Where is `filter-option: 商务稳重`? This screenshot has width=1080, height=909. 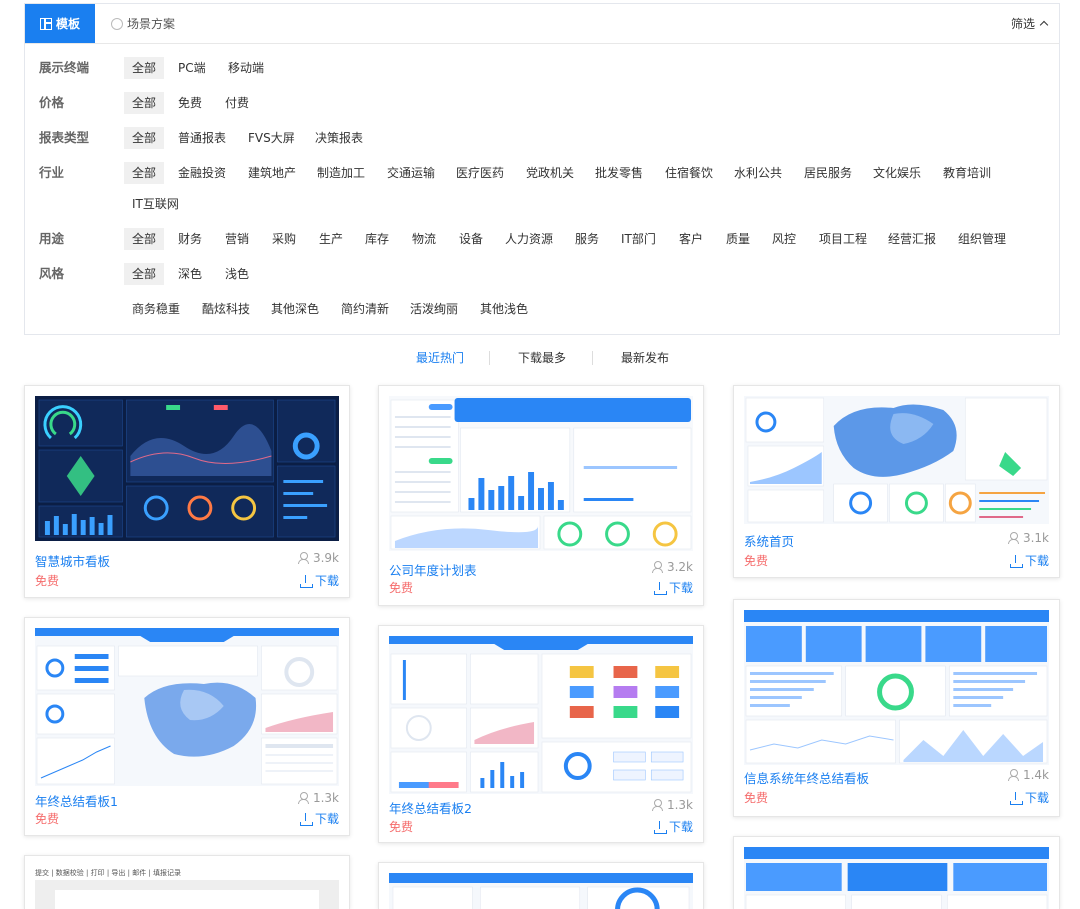
filter-option: 商务稳重 is located at coordinates (156, 309).